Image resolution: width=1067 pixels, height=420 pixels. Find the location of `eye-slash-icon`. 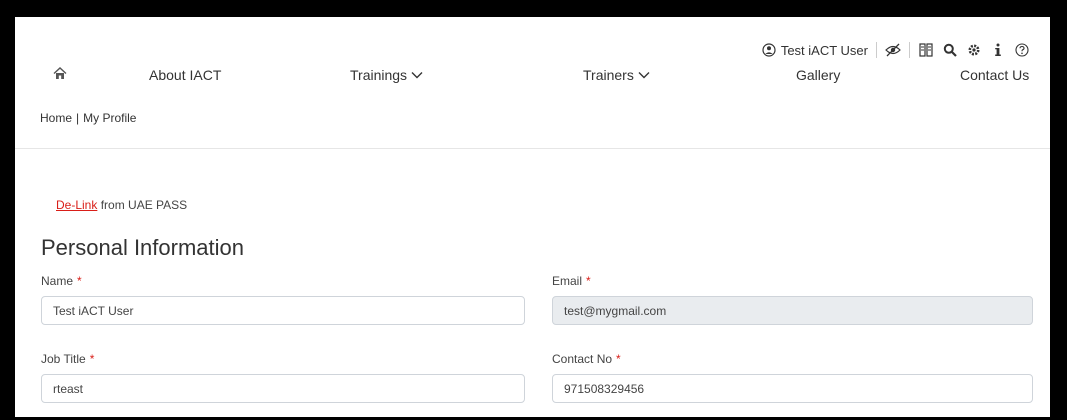

eye-slash-icon is located at coordinates (893, 50).